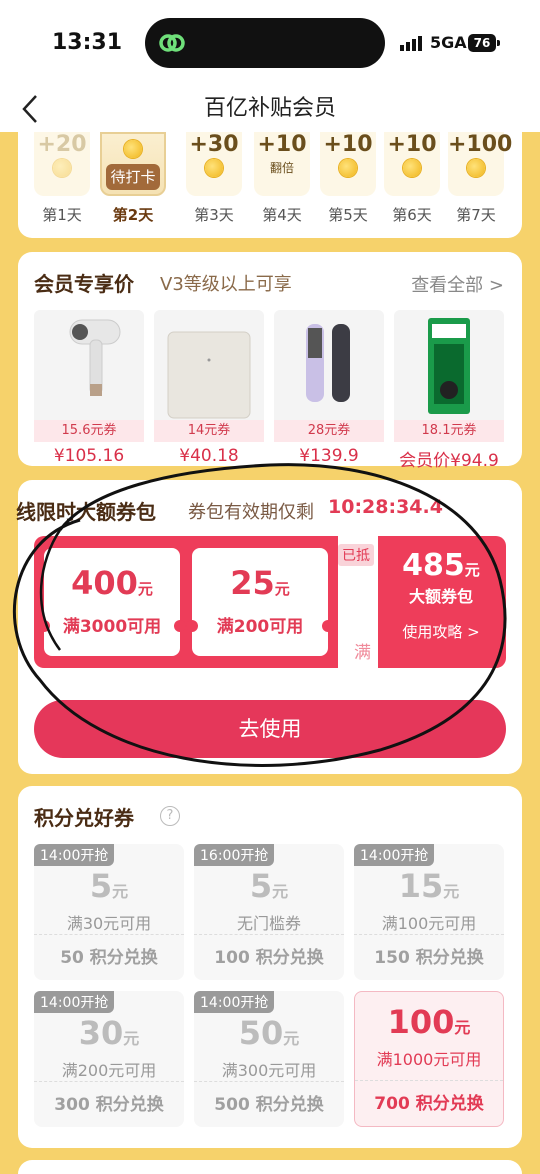  I want to click on pack-subtitle: 券包有效期仅剩, so click(251, 512).